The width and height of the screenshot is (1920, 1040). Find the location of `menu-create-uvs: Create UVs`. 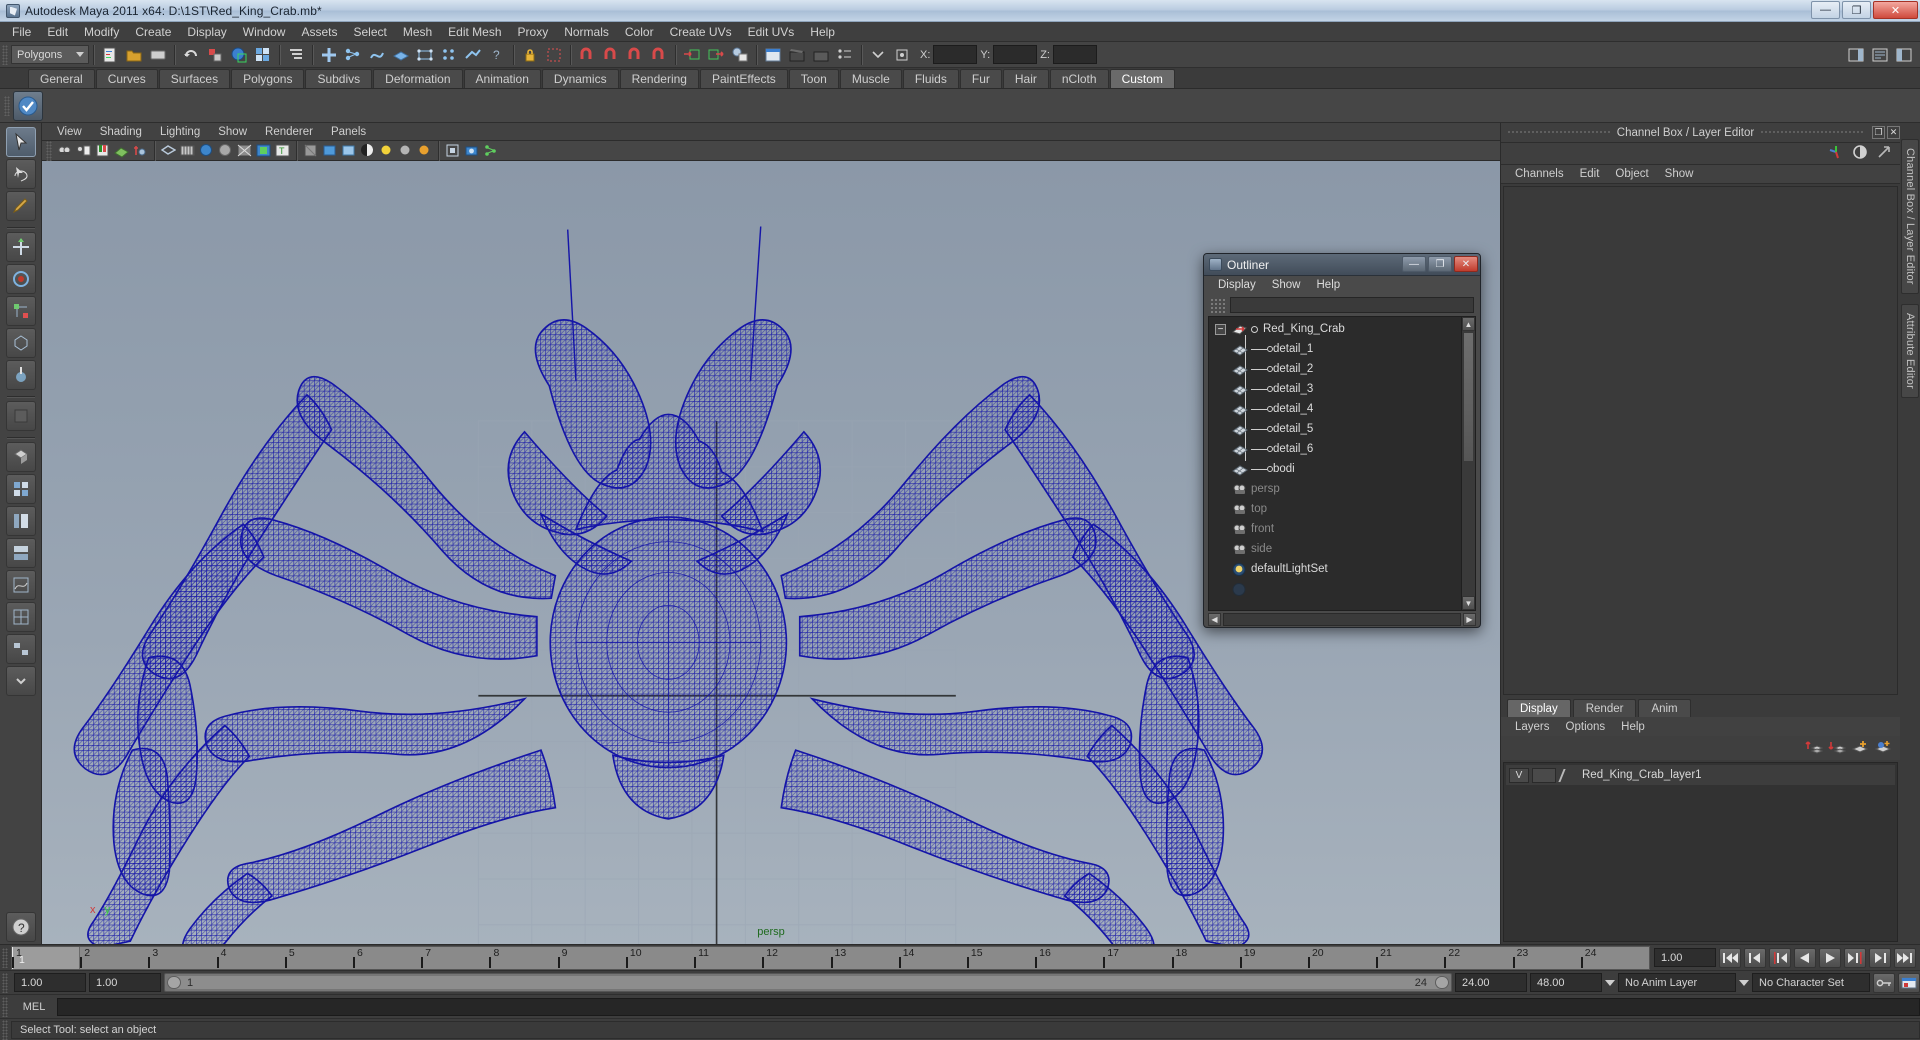

menu-create-uvs: Create UVs is located at coordinates (701, 32).